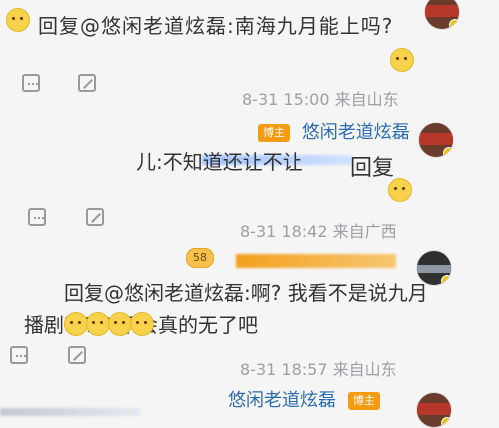 The height and width of the screenshot is (428, 499). What do you see at coordinates (70, 412) in the screenshot?
I see `blurred-text` at bounding box center [70, 412].